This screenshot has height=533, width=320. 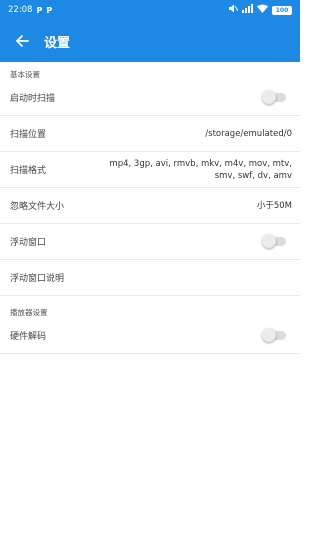 I want to click on setting-scan-location: 扫描位置 /storage/emulated/0, so click(x=150, y=134).